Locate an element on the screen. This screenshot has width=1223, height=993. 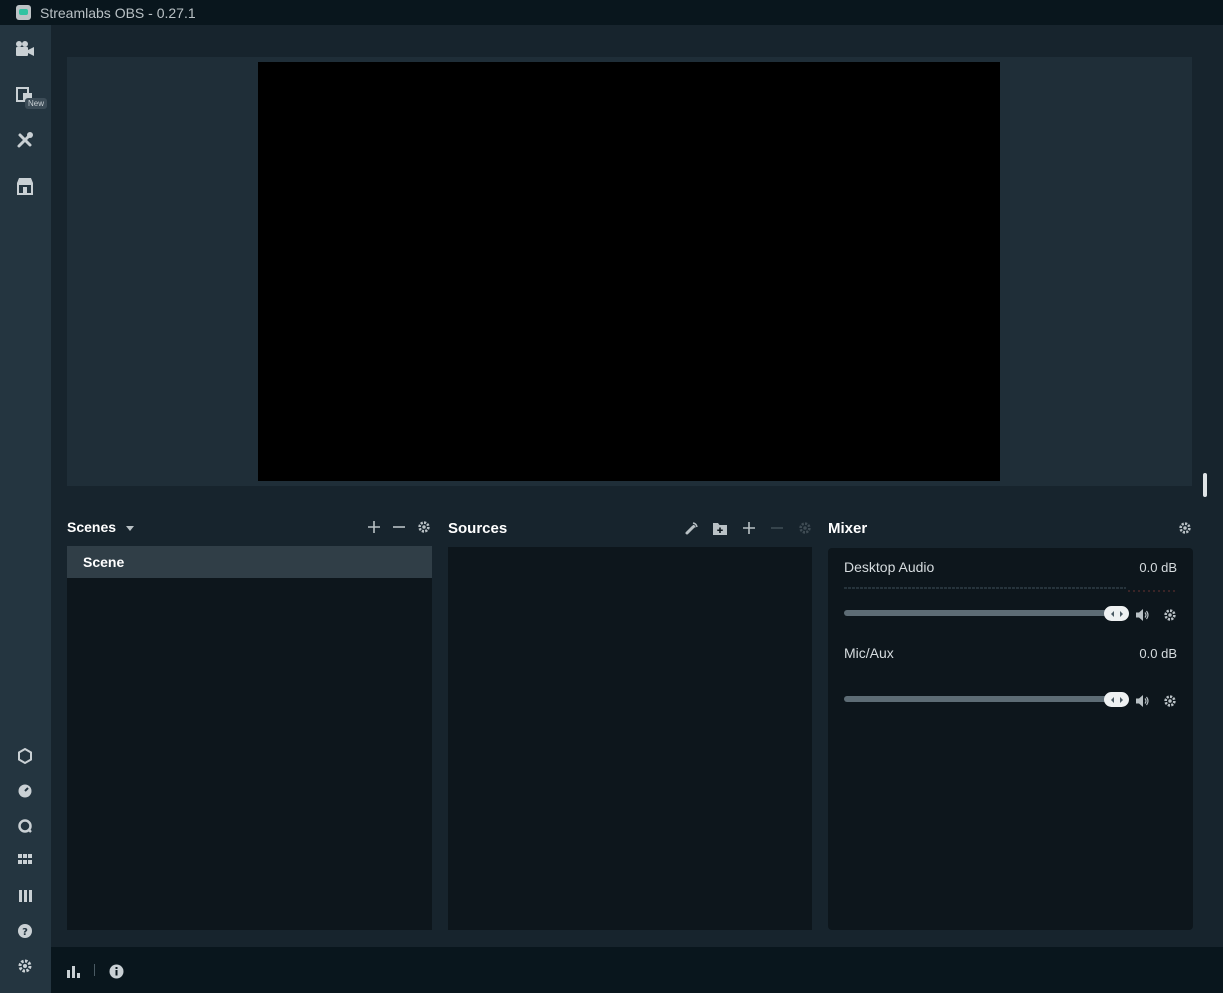
desktop-audio-settings-button is located at coordinates (1170, 615).